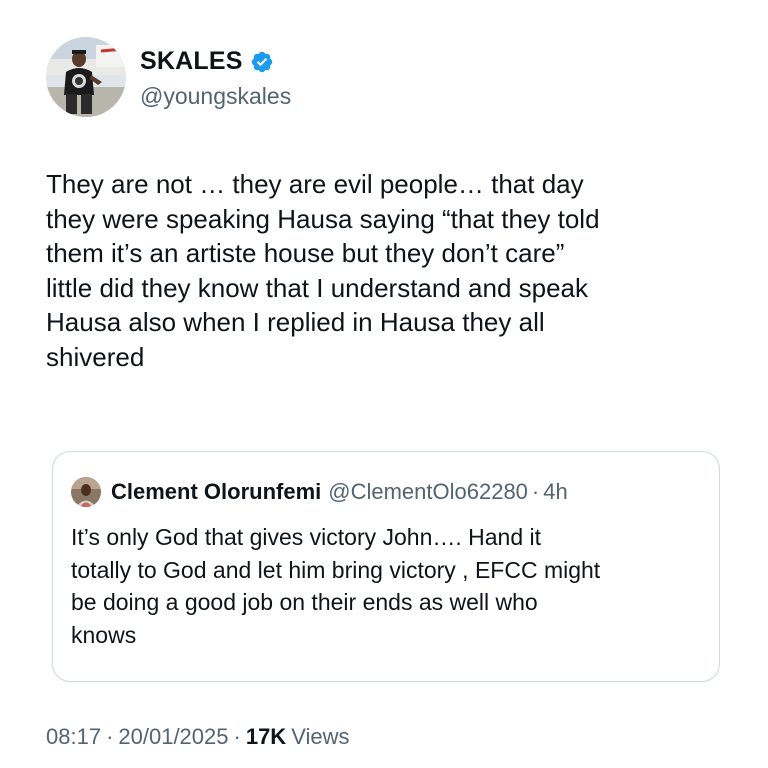  I want to click on author-handle: @youngskales, so click(215, 96).